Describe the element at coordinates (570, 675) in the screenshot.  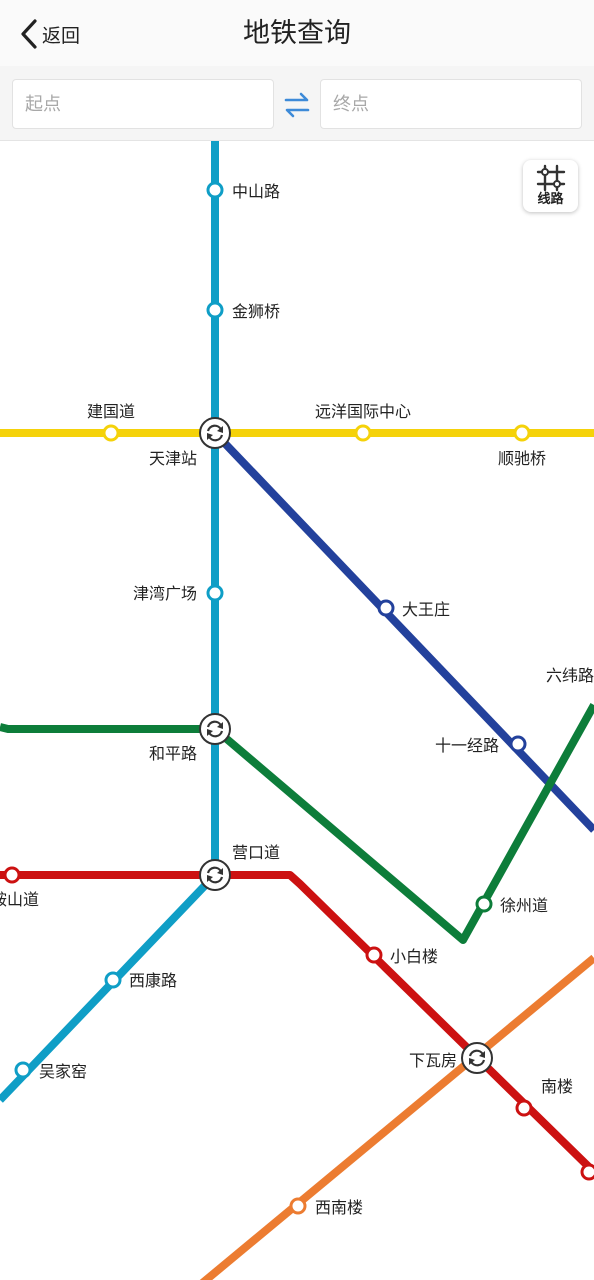
I see `station-label: 六纬路` at that location.